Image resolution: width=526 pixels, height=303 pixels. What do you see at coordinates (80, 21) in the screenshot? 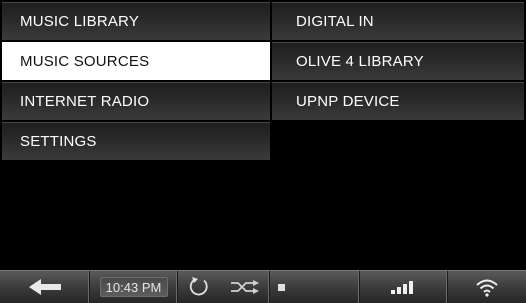
I see `menu-item-label: MUSIC LIBRARY` at bounding box center [80, 21].